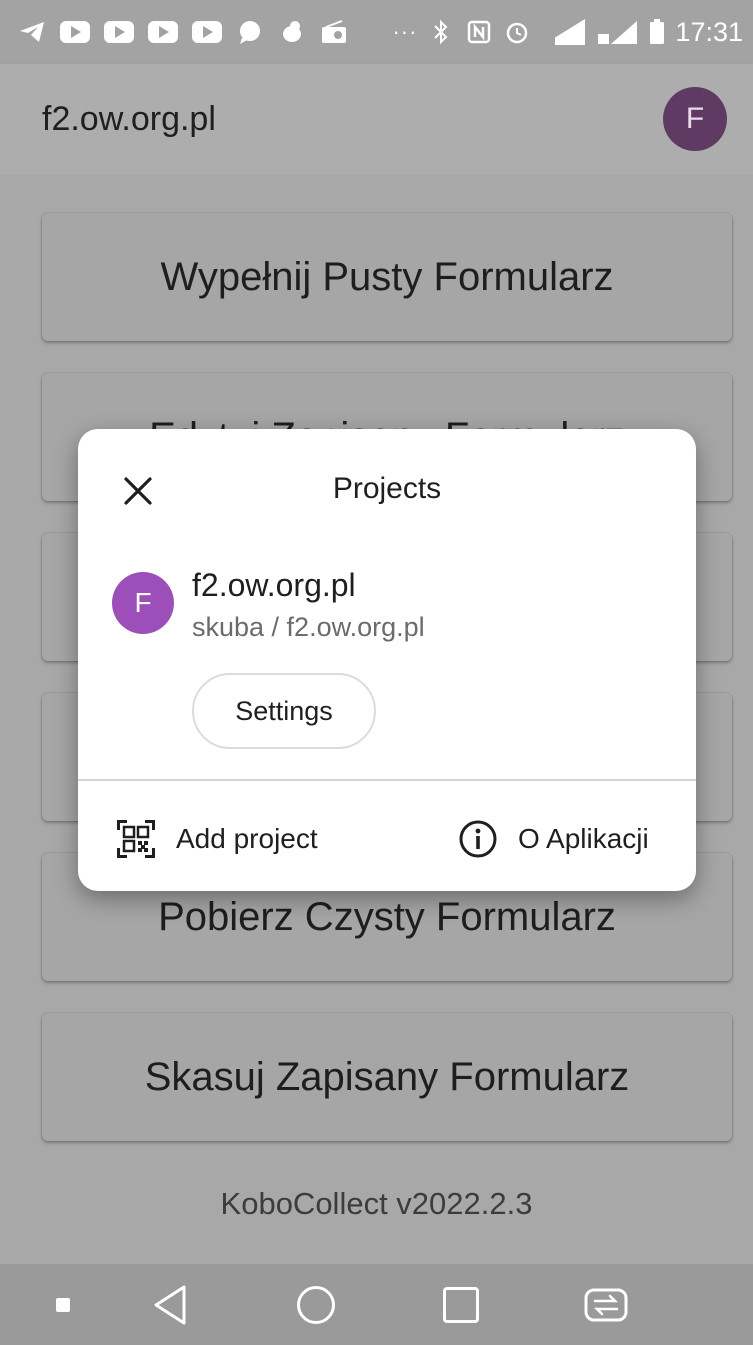  I want to click on info-icon, so click(478, 839).